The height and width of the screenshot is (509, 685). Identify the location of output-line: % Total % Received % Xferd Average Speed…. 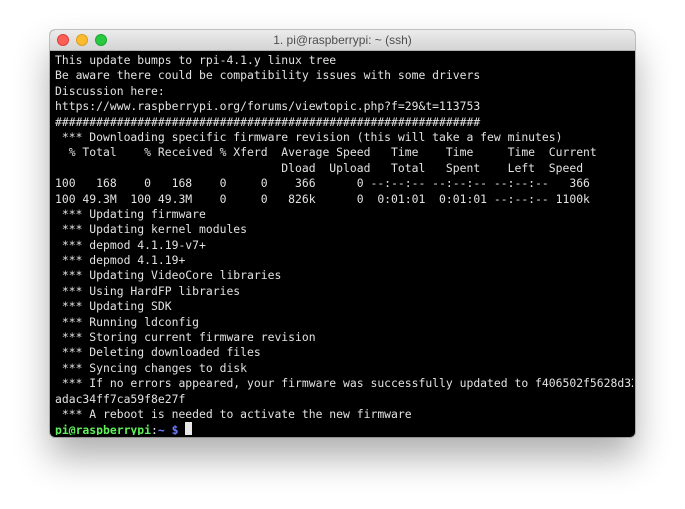
(326, 152).